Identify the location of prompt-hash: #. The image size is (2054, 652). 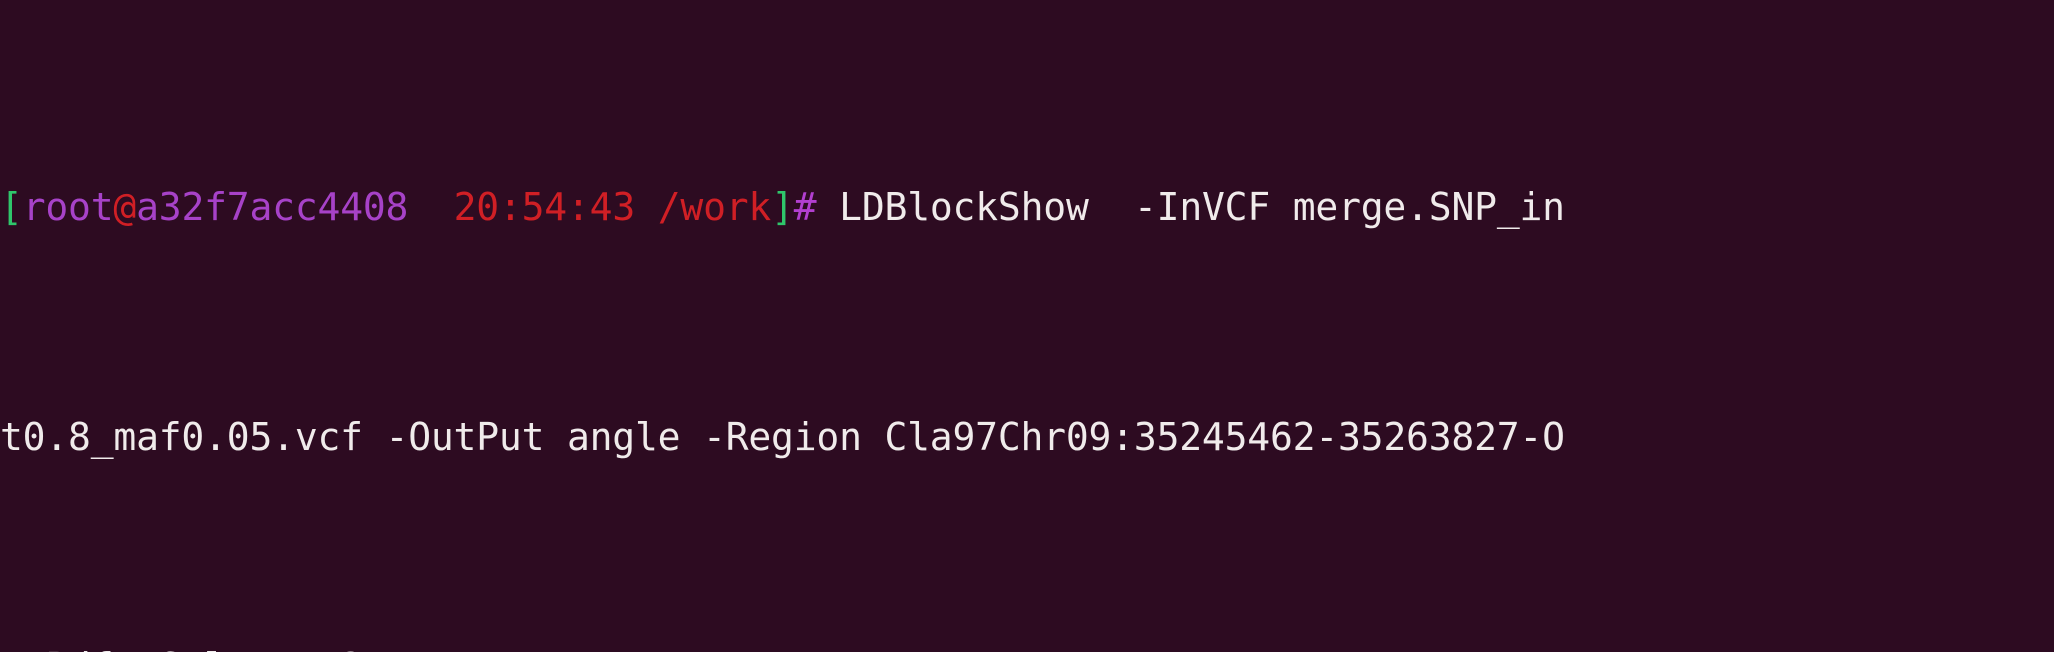
(805, 207).